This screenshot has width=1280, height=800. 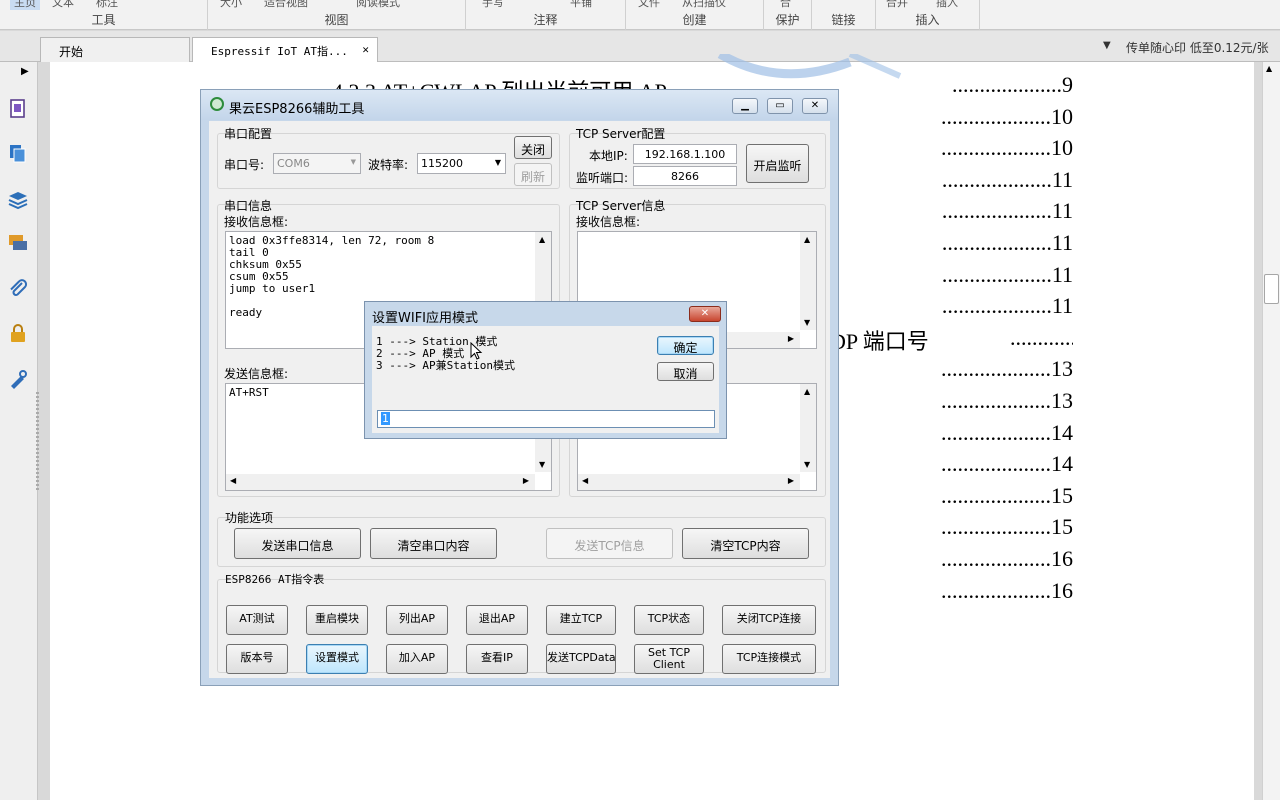 What do you see at coordinates (669, 659) in the screenshot?
I see `at-command-button: Set TCP Client` at bounding box center [669, 659].